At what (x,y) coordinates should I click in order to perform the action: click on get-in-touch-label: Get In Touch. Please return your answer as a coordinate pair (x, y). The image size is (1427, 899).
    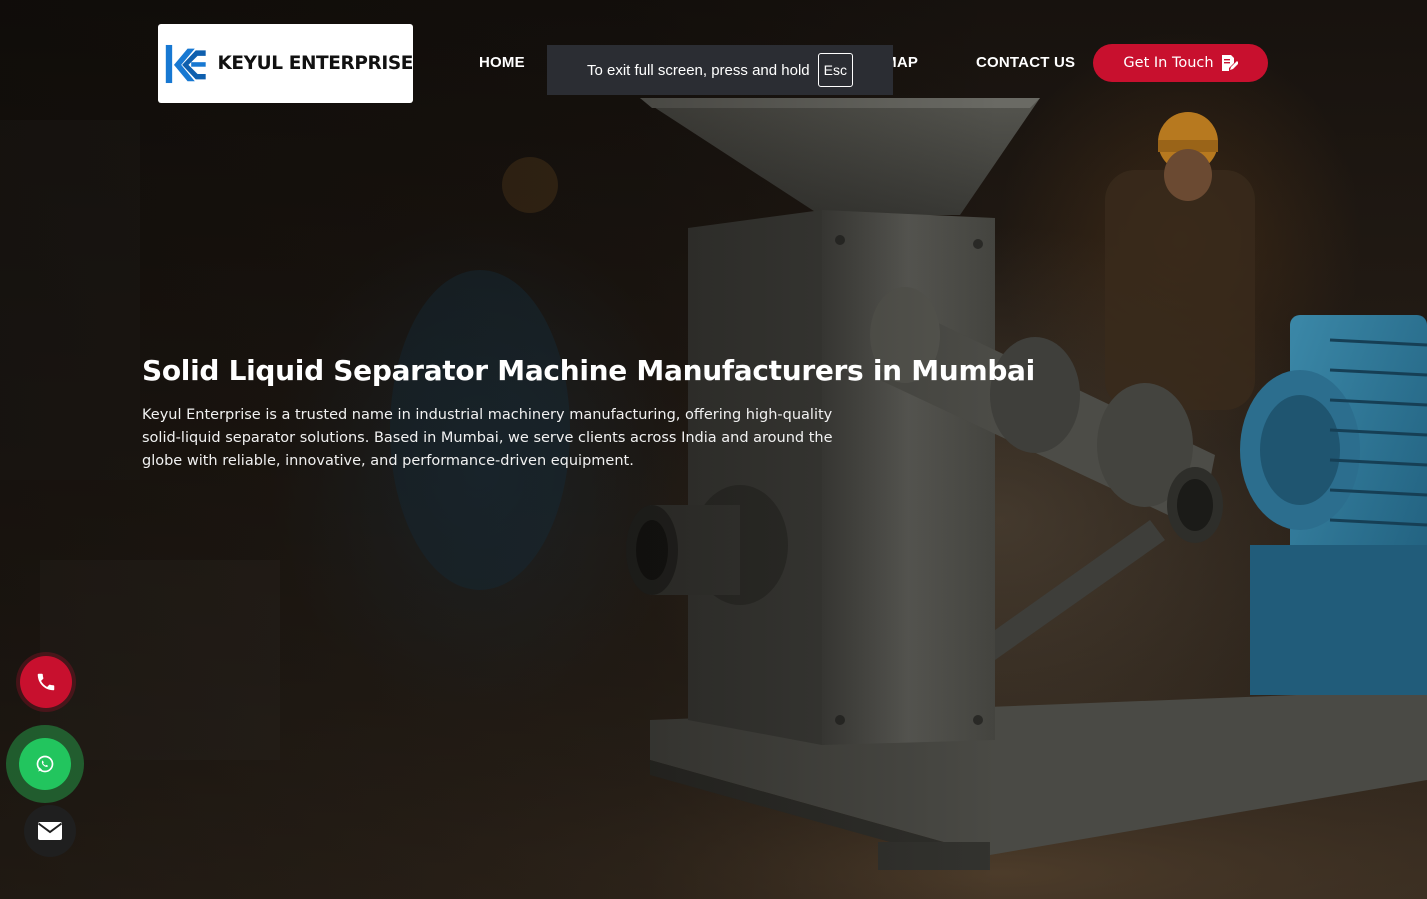
    Looking at the image, I should click on (1168, 63).